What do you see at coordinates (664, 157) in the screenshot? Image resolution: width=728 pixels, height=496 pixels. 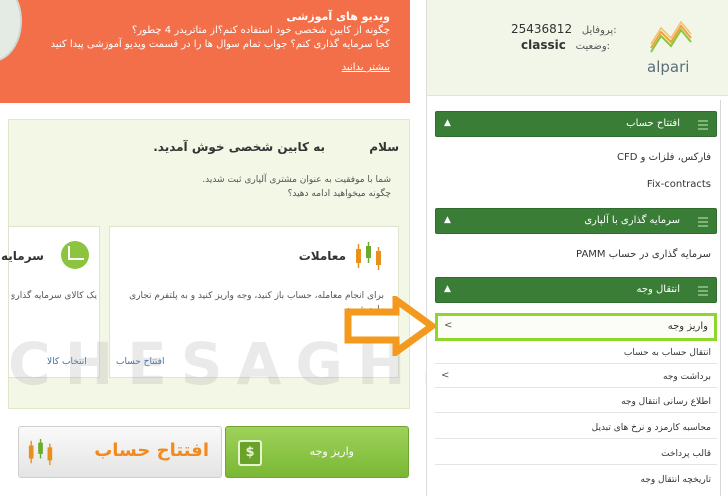 I see `sidebar-item-label: فارکس، فلزات و CFD` at bounding box center [664, 157].